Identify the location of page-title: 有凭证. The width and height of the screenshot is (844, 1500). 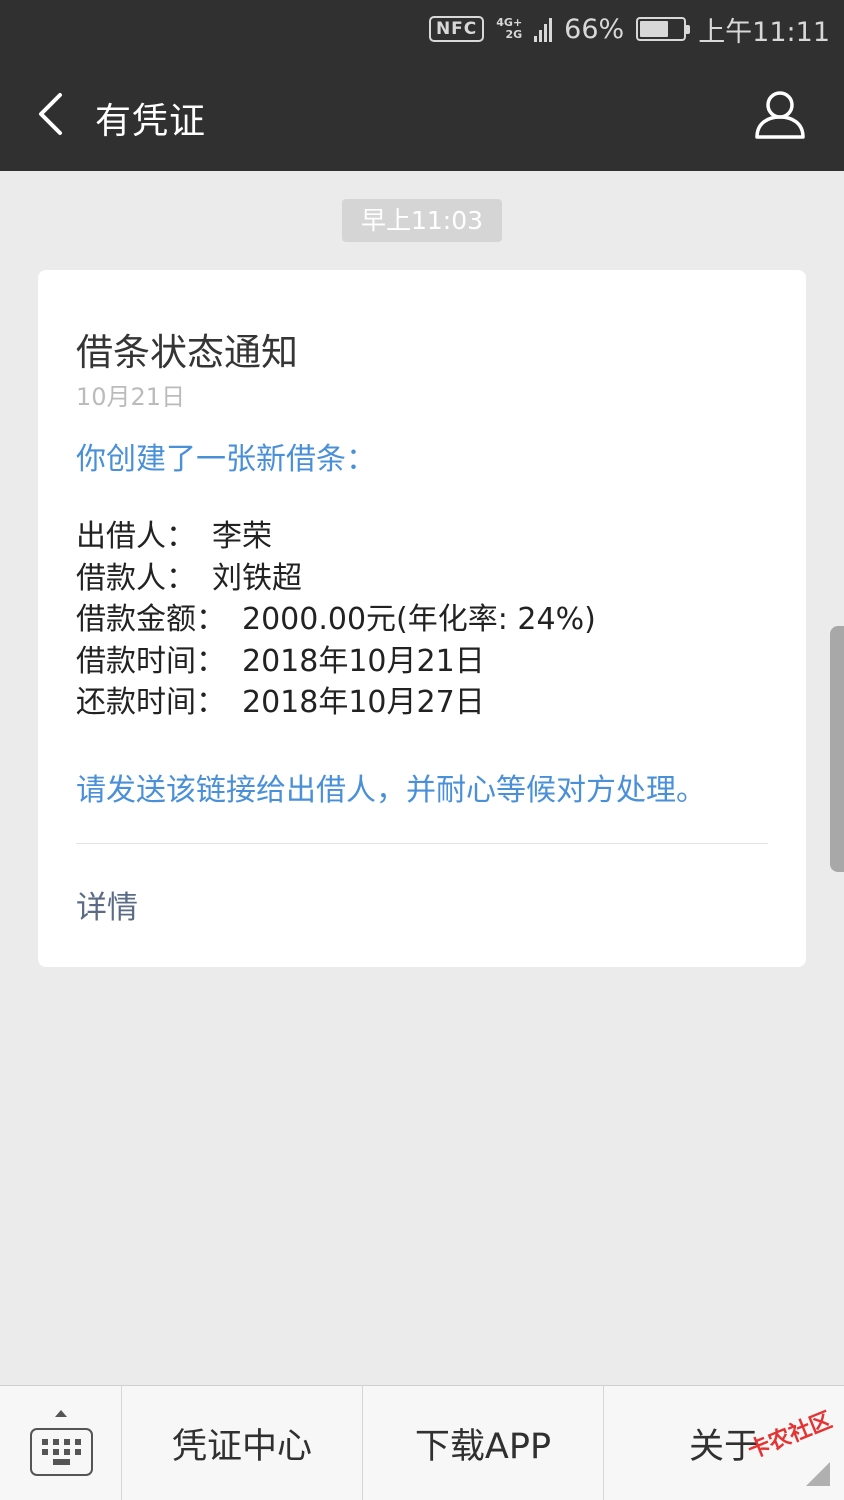
(151, 121).